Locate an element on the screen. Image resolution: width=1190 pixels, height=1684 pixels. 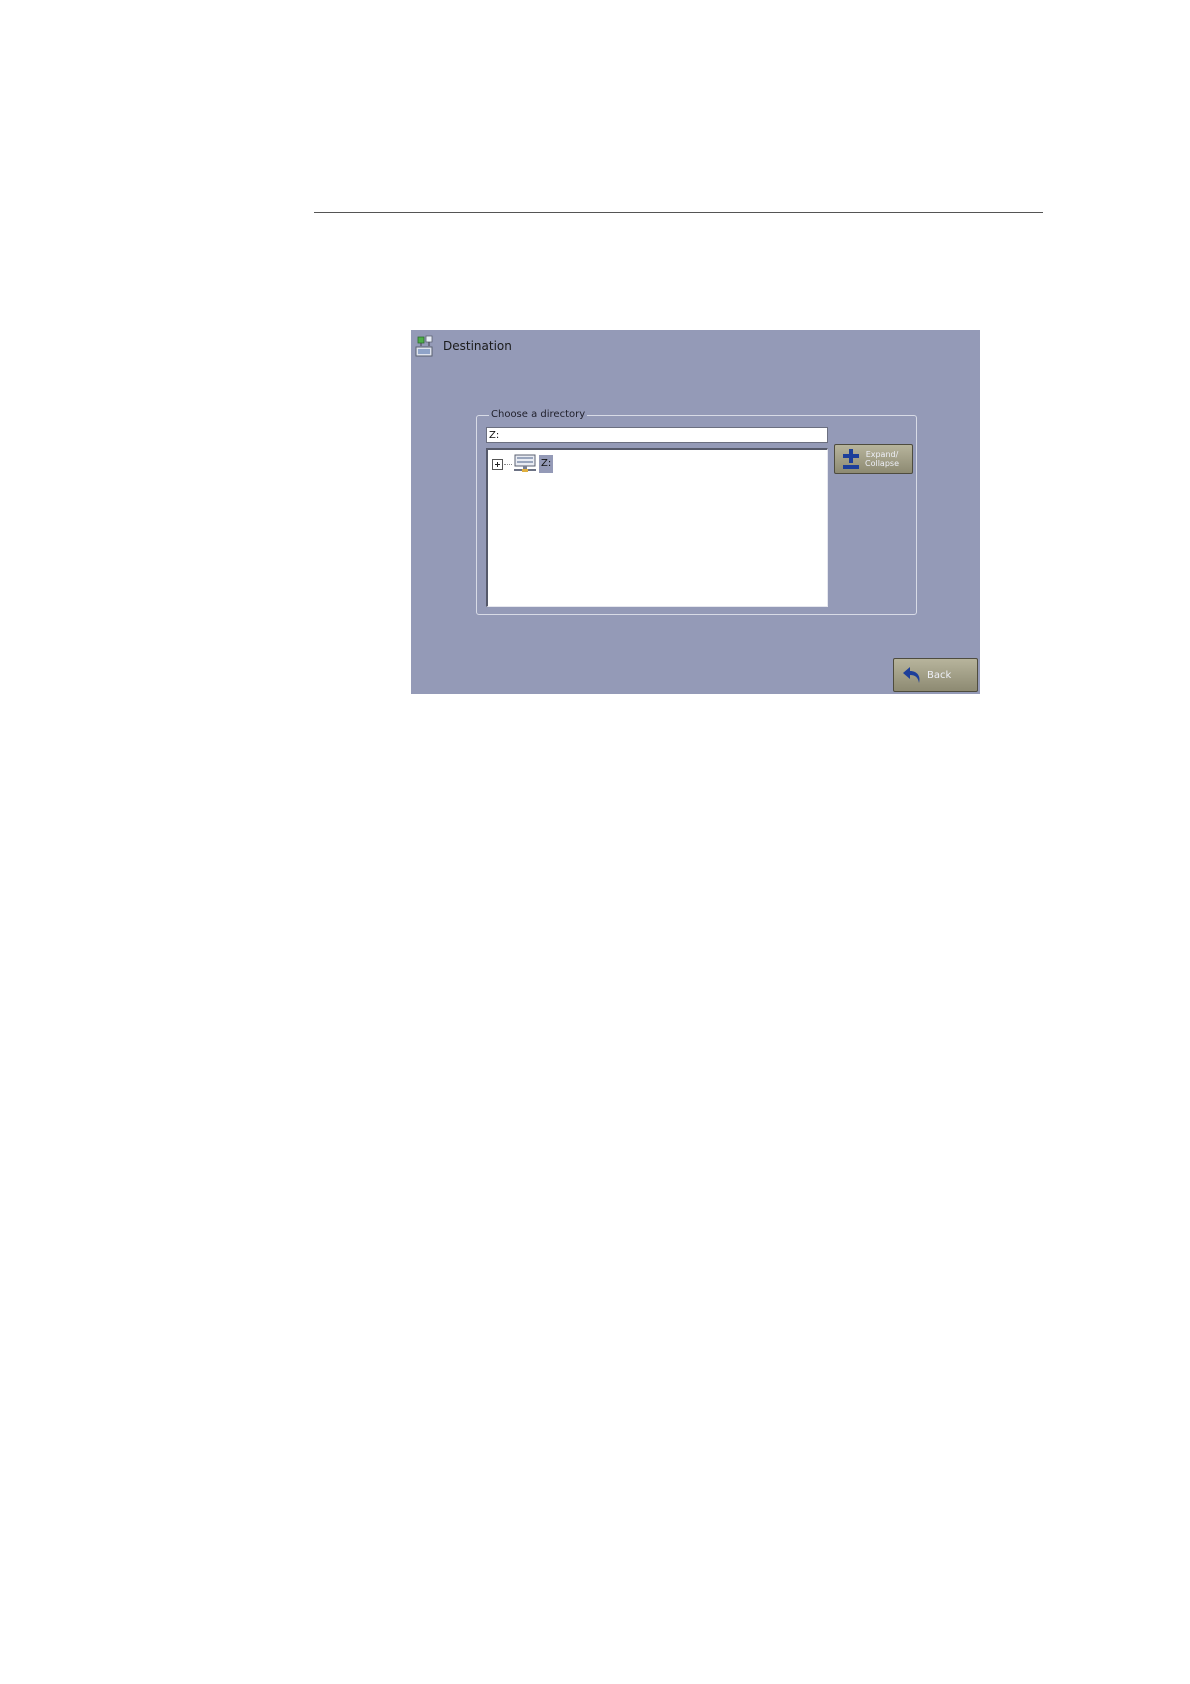
groupbox-legend: Choose a directory is located at coordinates (538, 415).